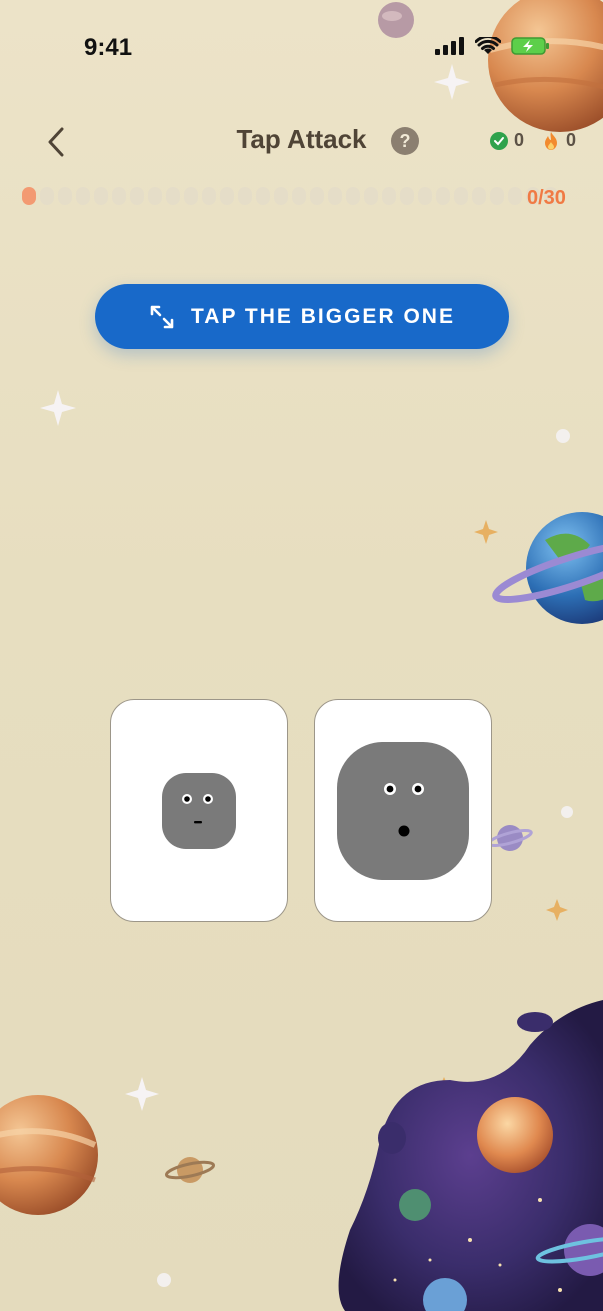 The height and width of the screenshot is (1311, 603). Describe the element at coordinates (290, 196) in the screenshot. I see `progress-dots` at that location.